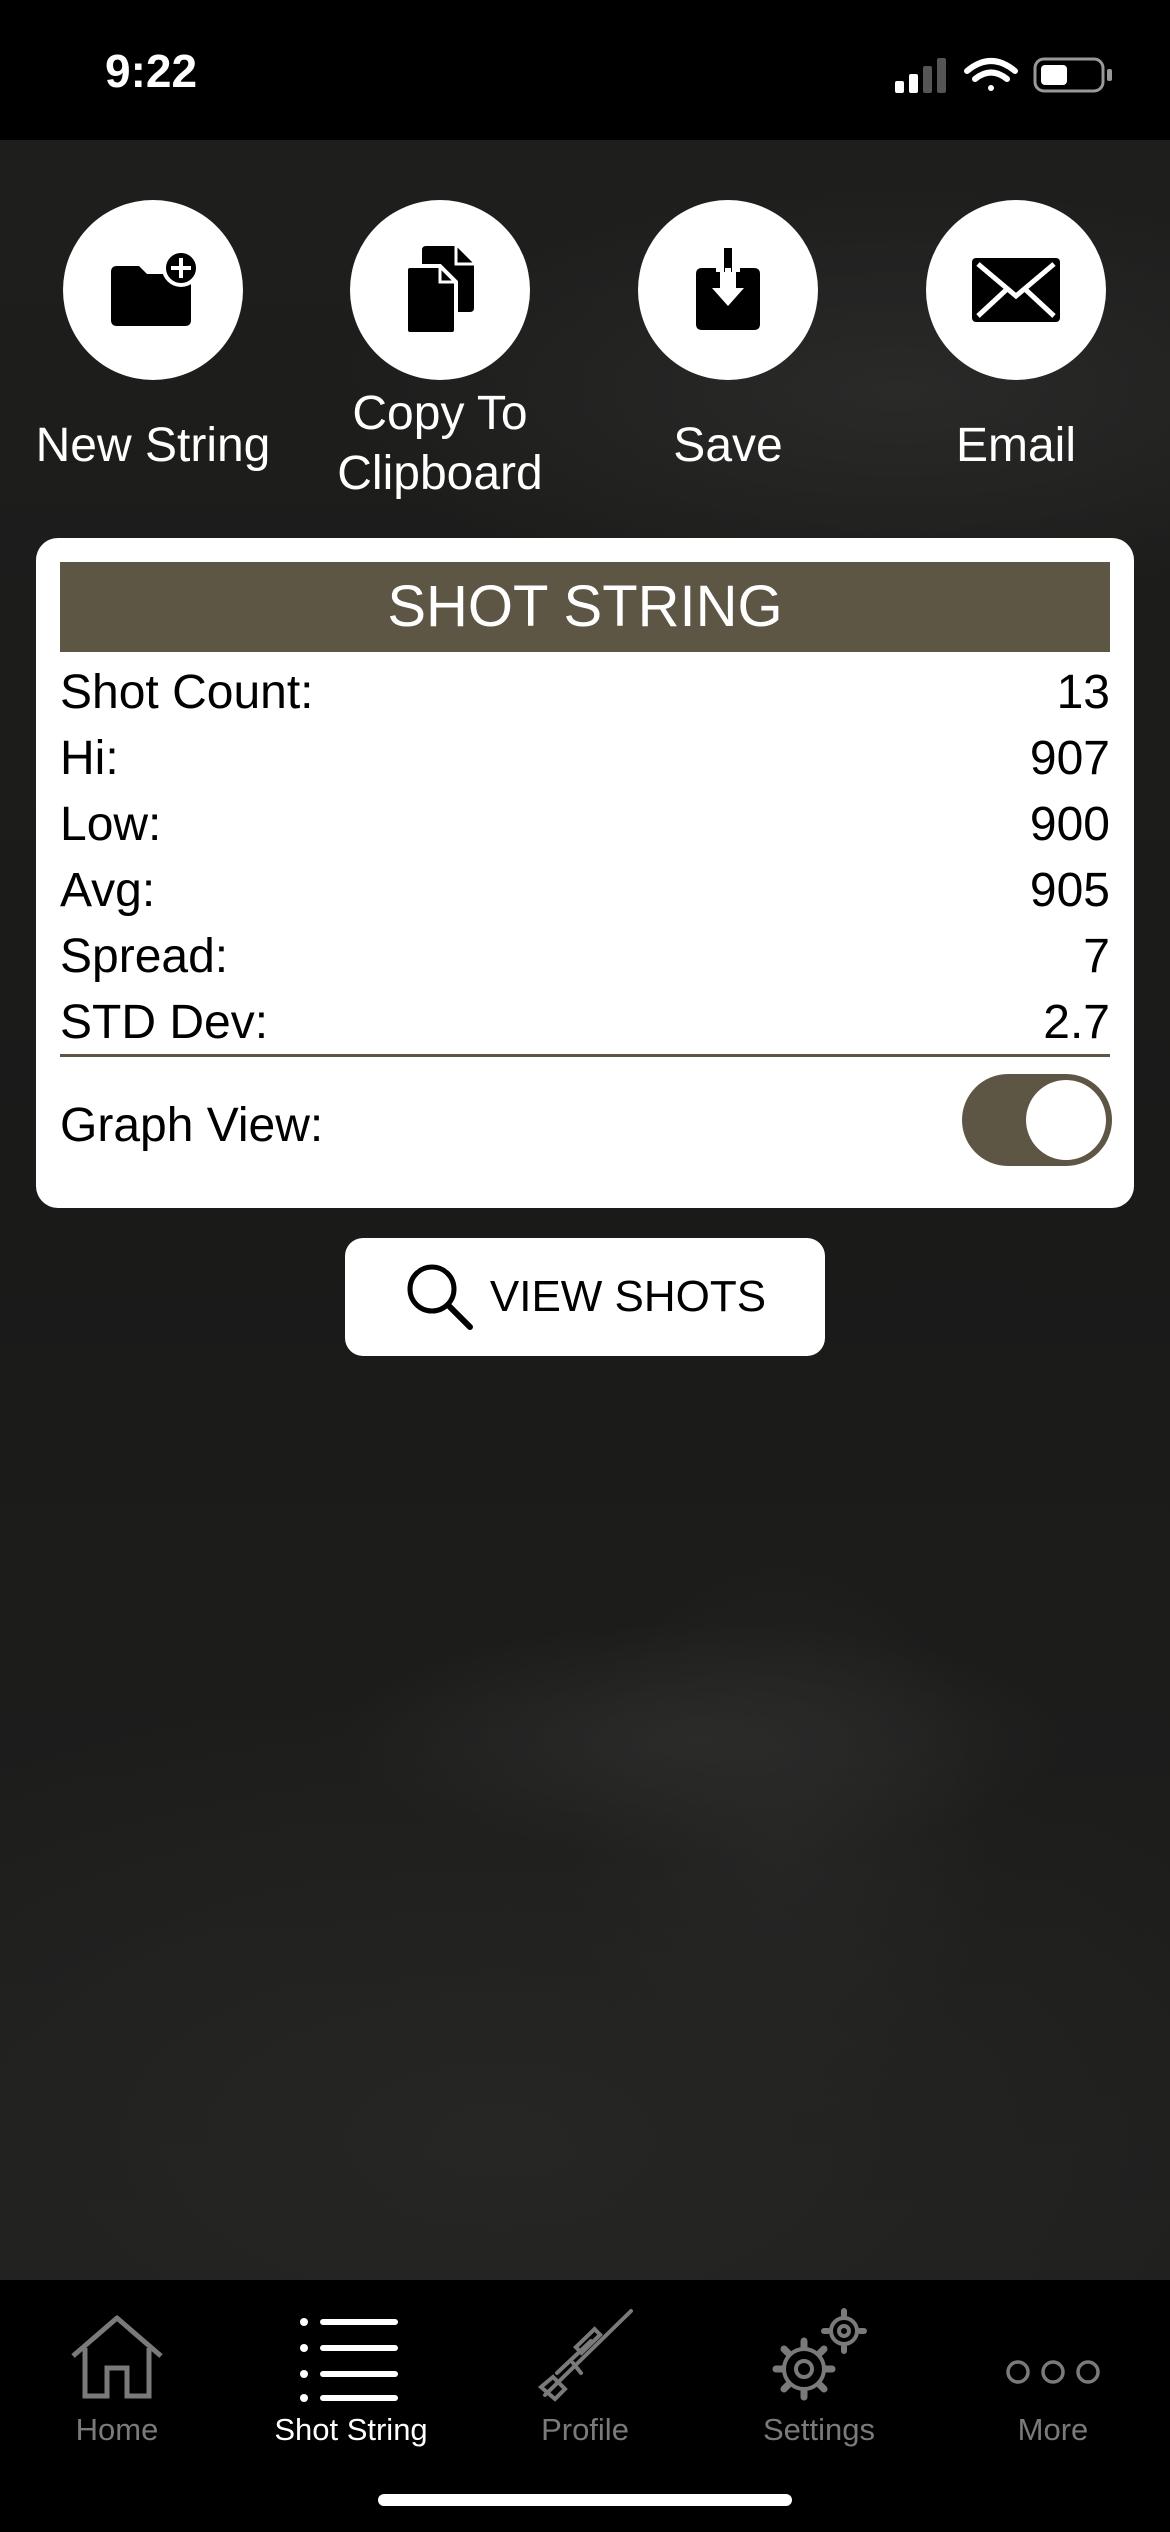  What do you see at coordinates (351, 2429) in the screenshot?
I see `tab-shot-string-label: Shot String` at bounding box center [351, 2429].